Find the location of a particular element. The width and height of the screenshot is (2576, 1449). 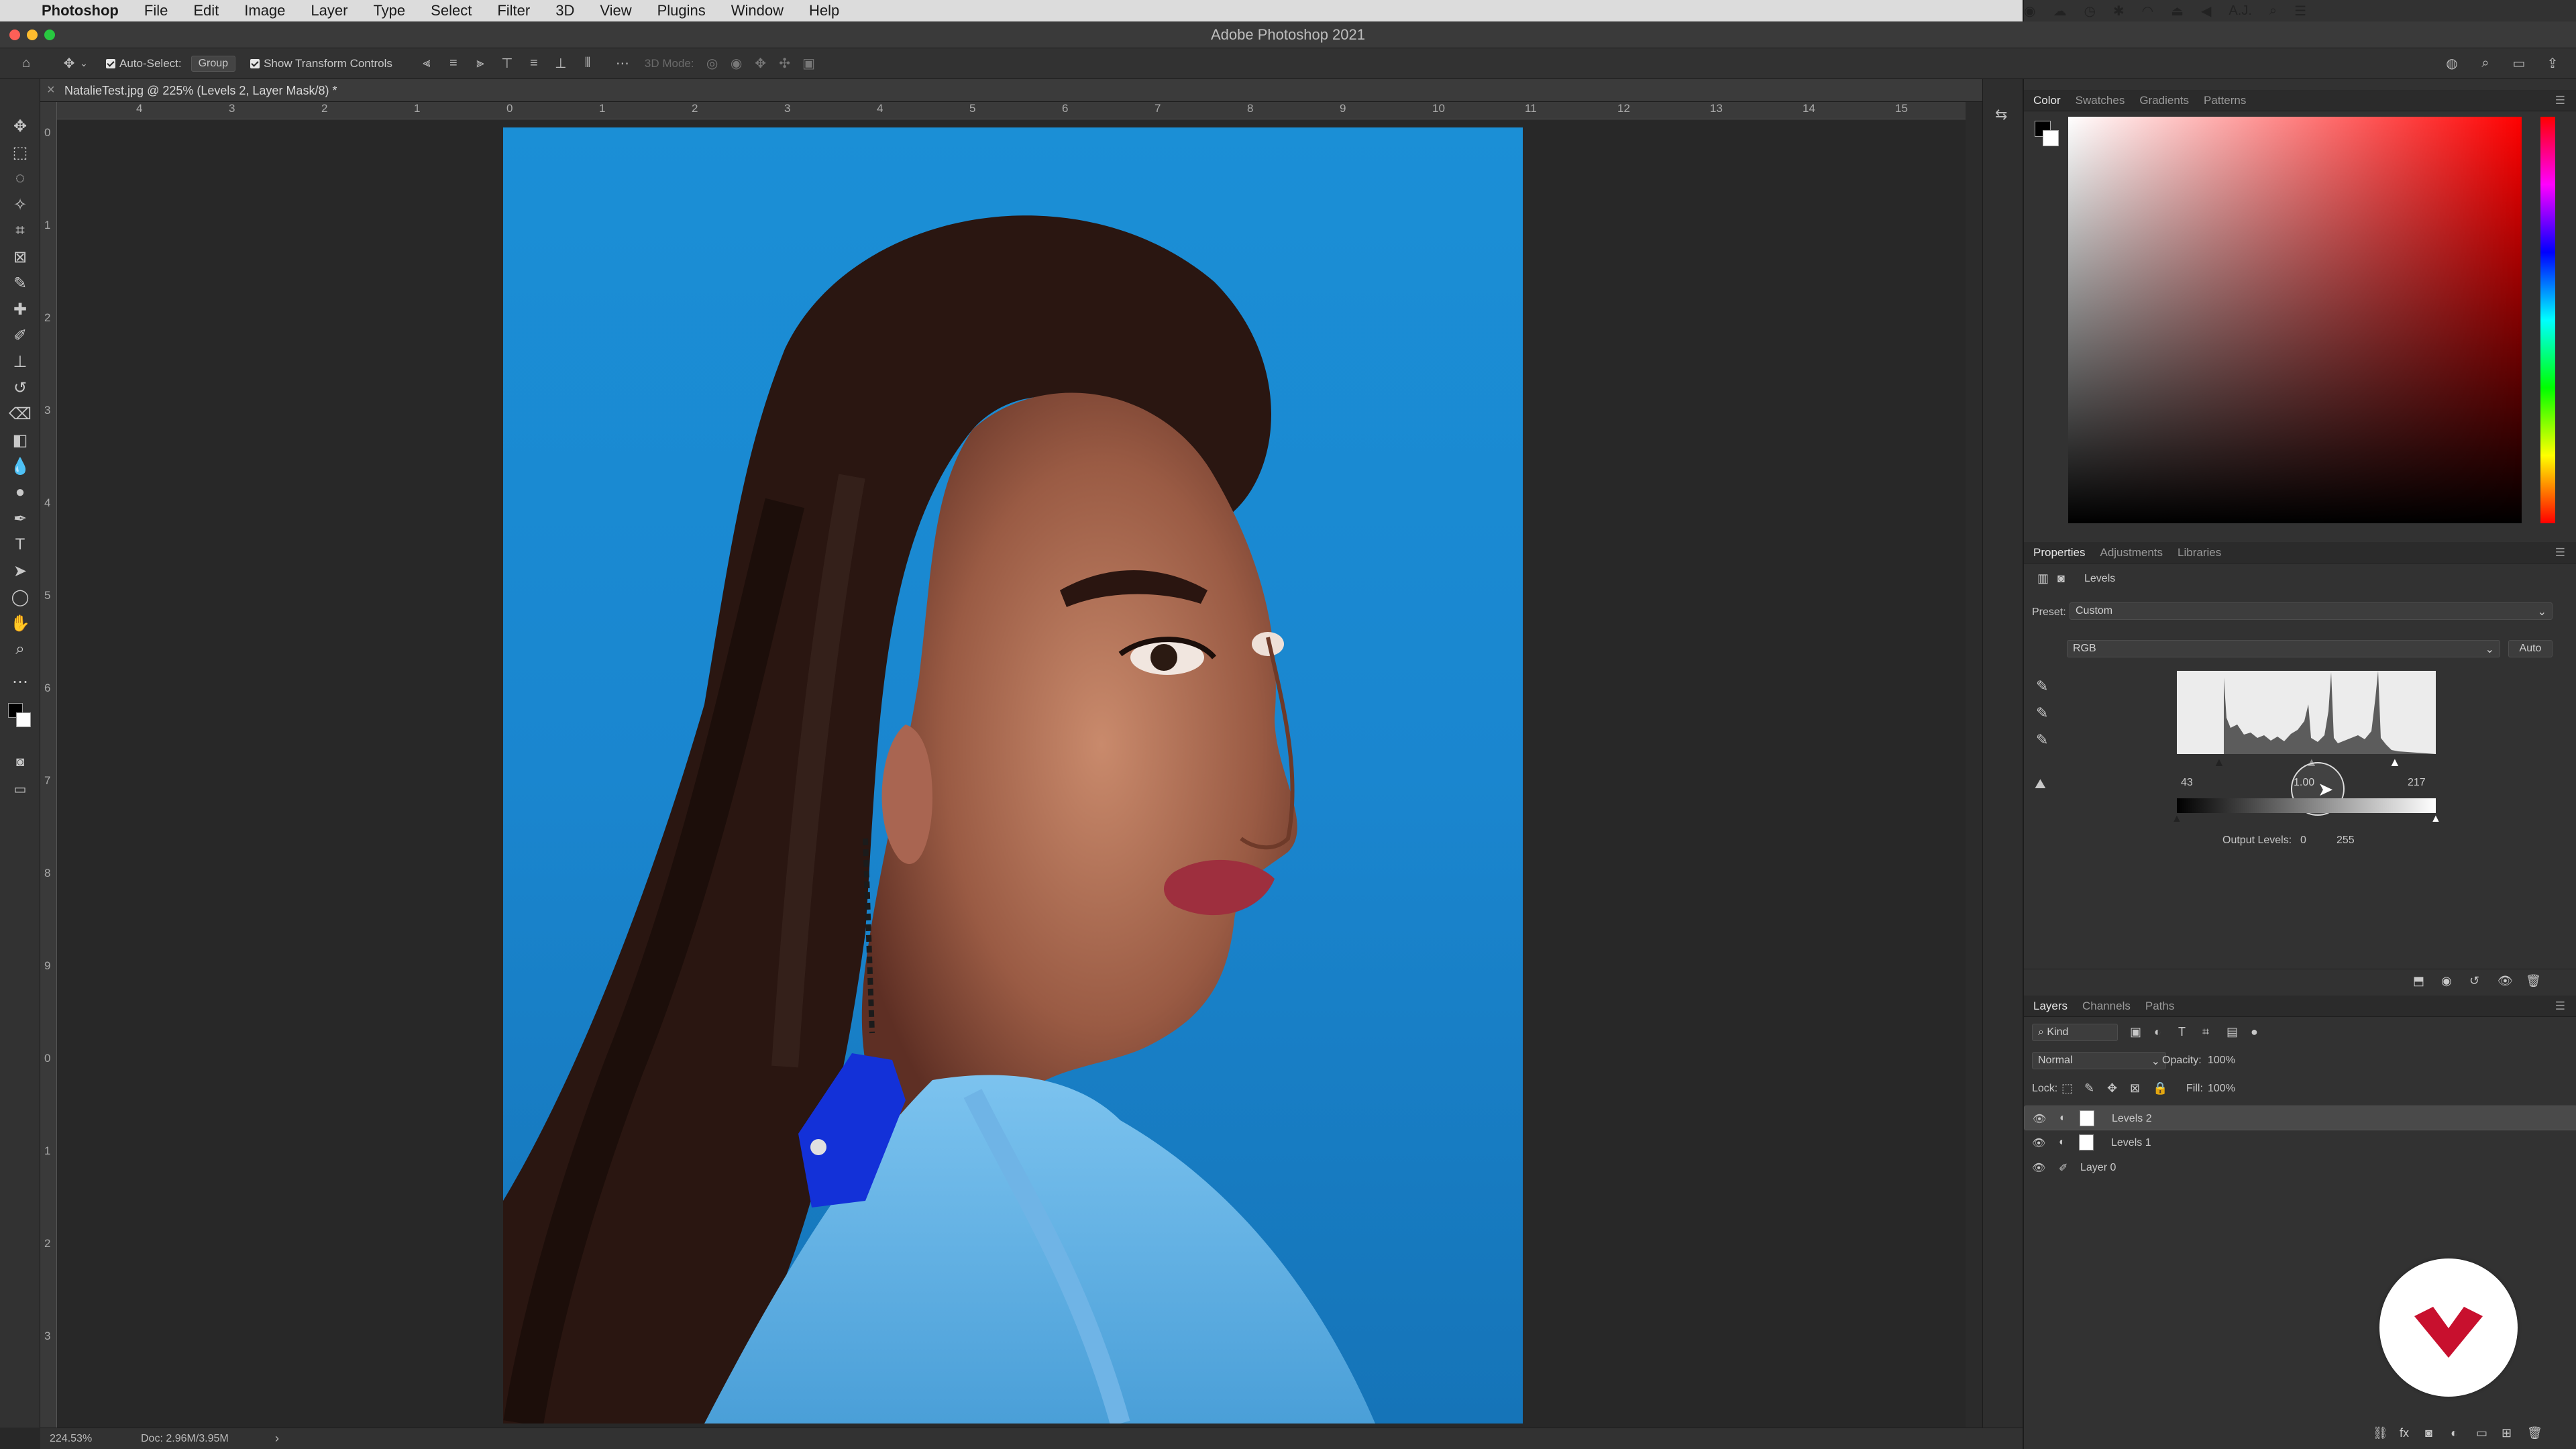

history-panel-icon: ⇆ is located at coordinates (2001, 114).